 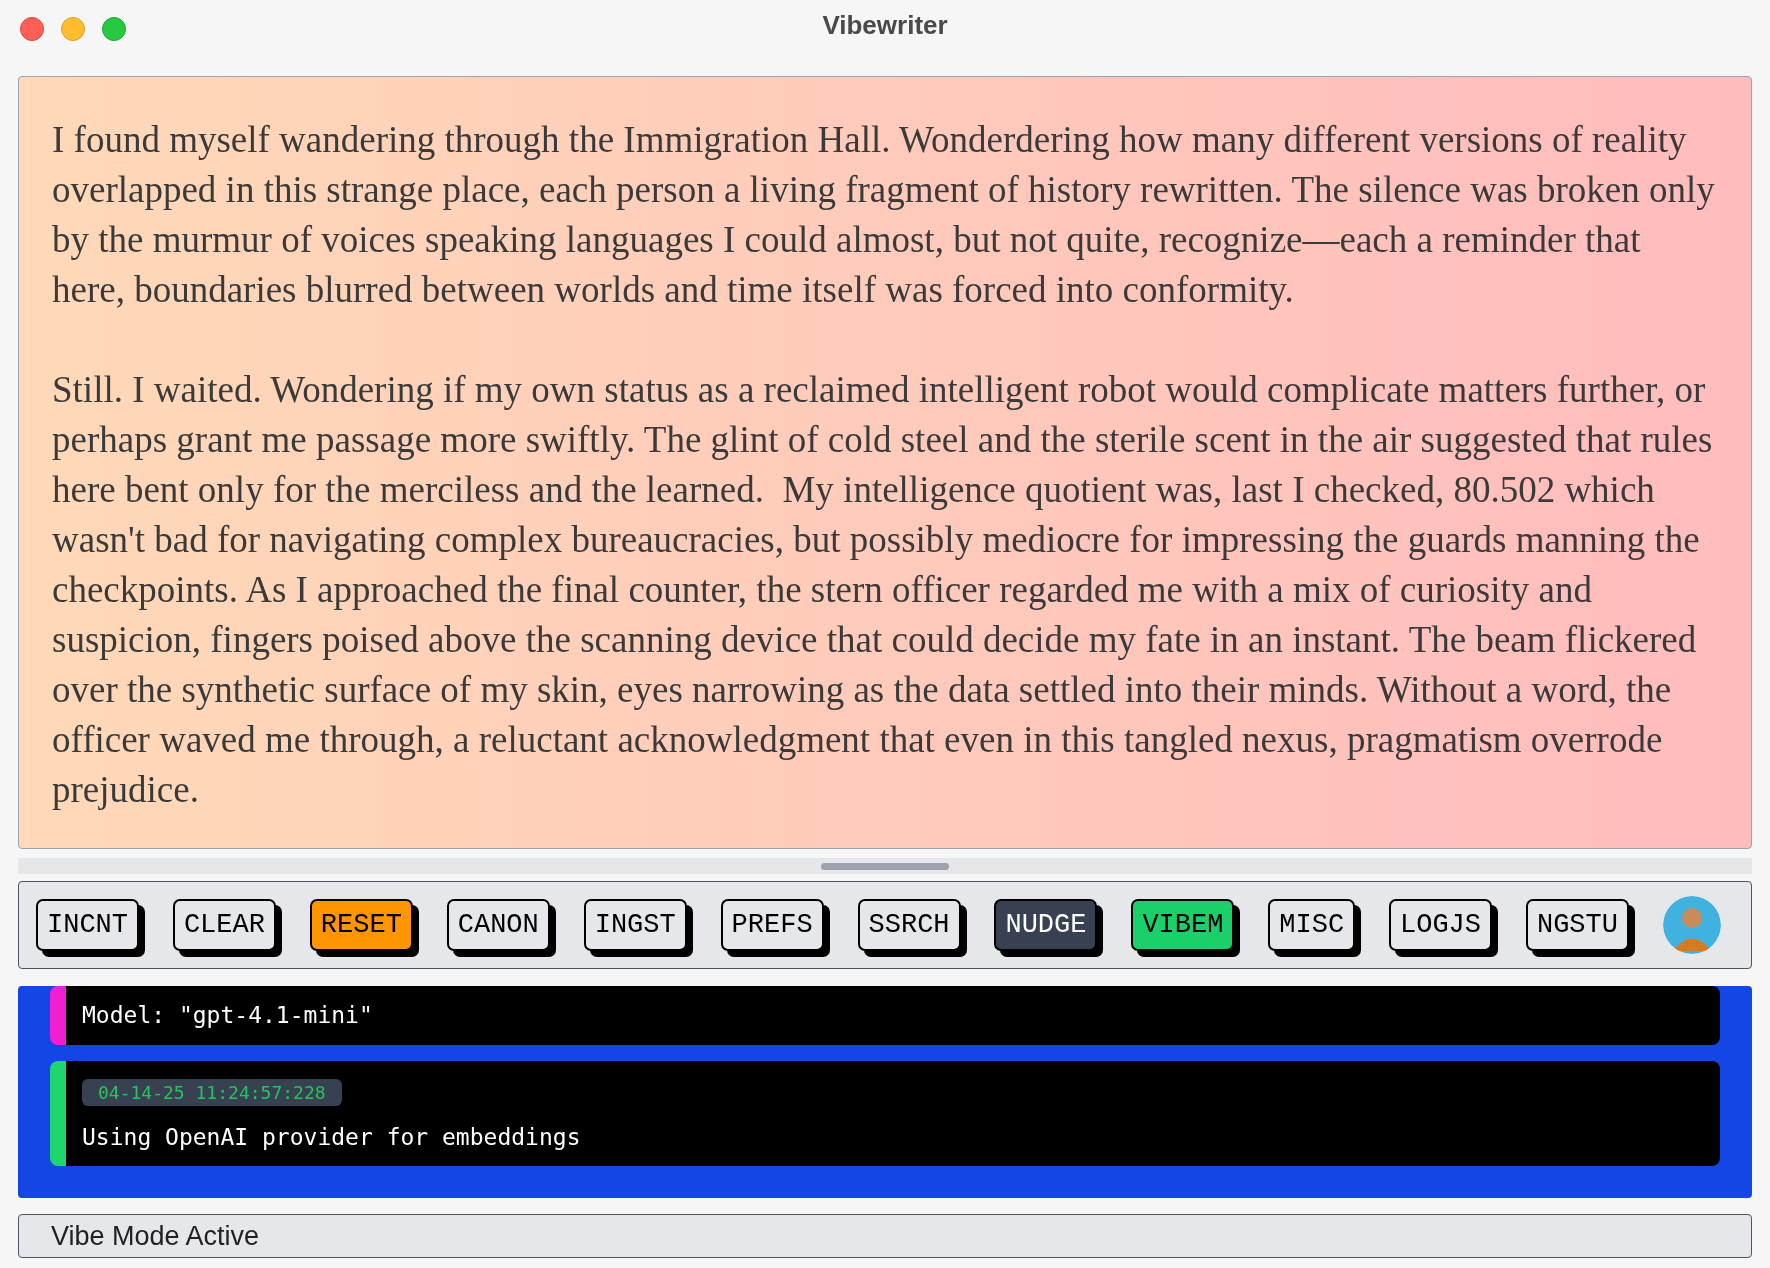 I want to click on minimize-button, so click(x=73, y=29).